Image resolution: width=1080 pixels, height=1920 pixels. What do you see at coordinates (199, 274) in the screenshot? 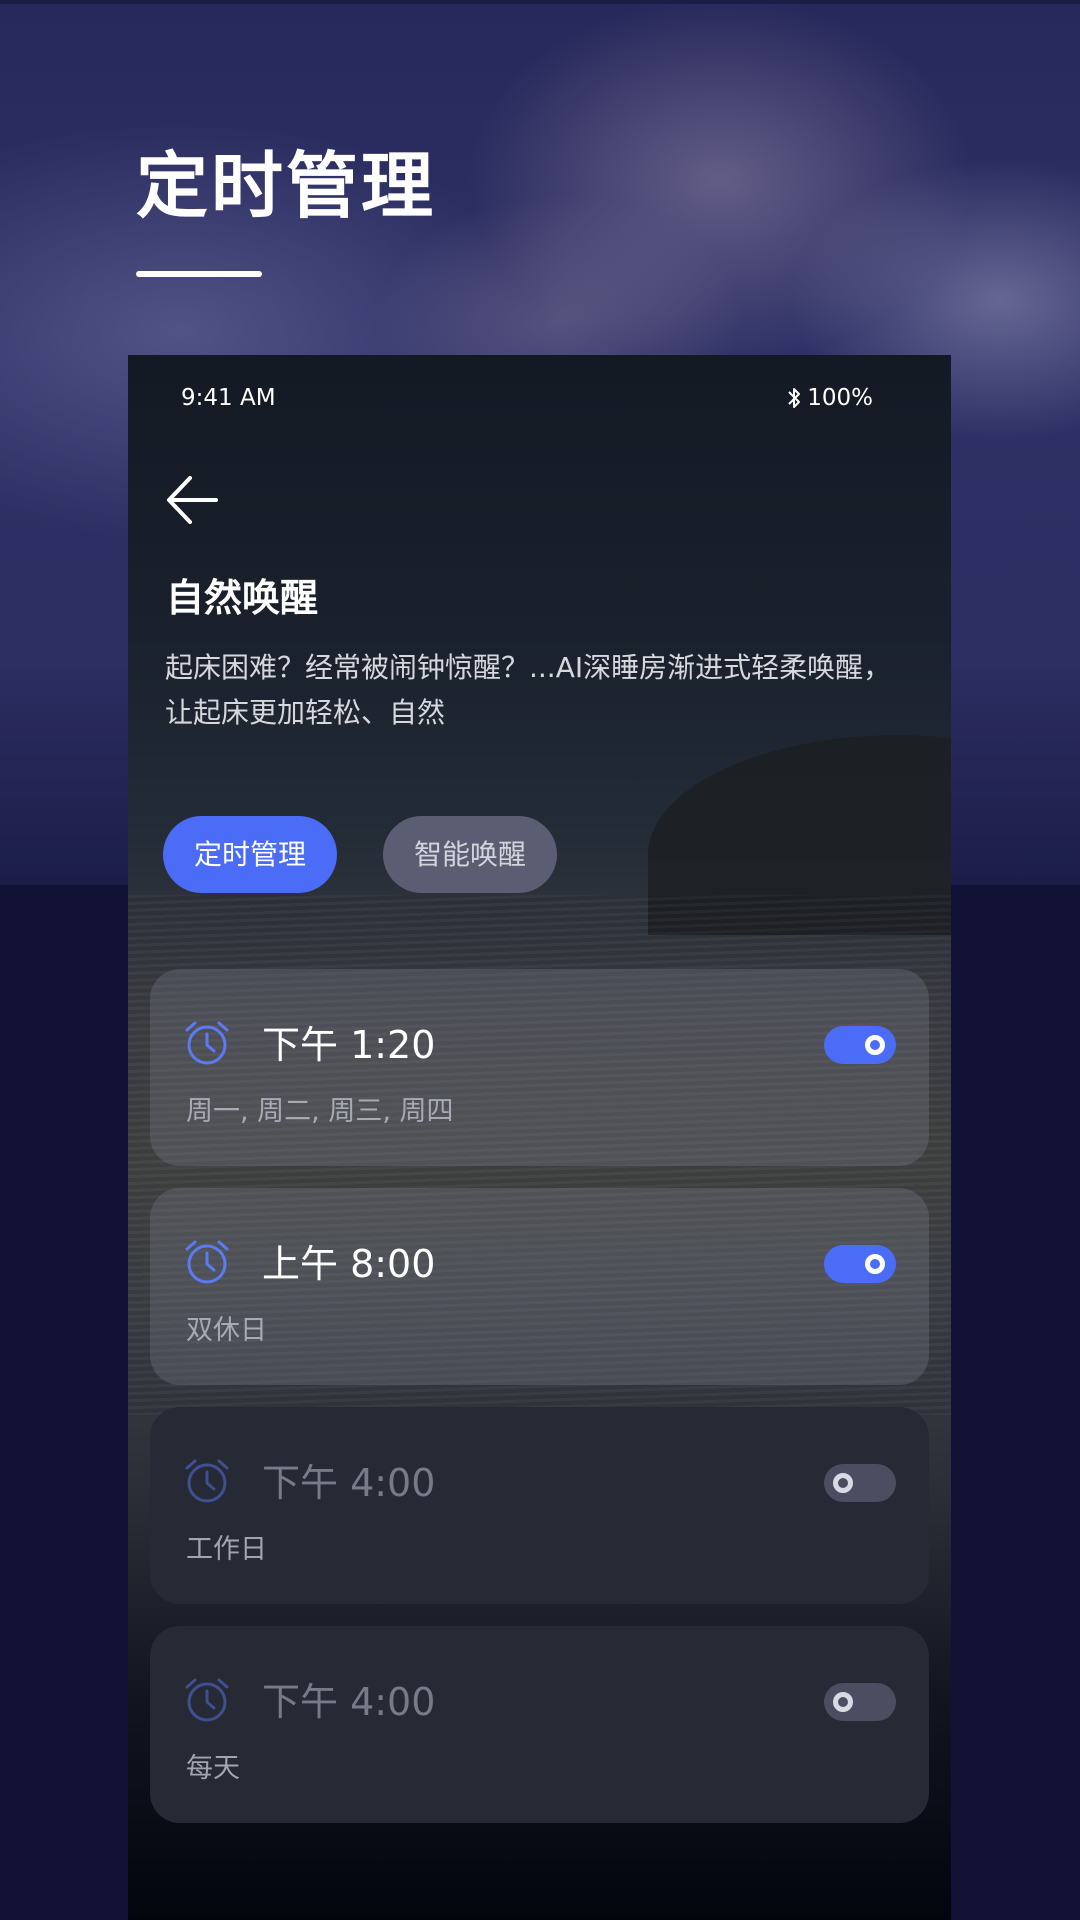
I see `banner-title-underline` at bounding box center [199, 274].